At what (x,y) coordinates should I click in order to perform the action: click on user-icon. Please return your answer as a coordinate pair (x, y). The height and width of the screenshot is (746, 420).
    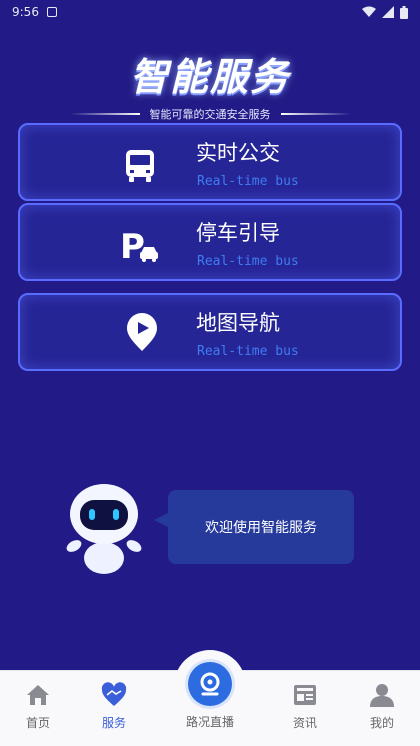
    Looking at the image, I should click on (382, 695).